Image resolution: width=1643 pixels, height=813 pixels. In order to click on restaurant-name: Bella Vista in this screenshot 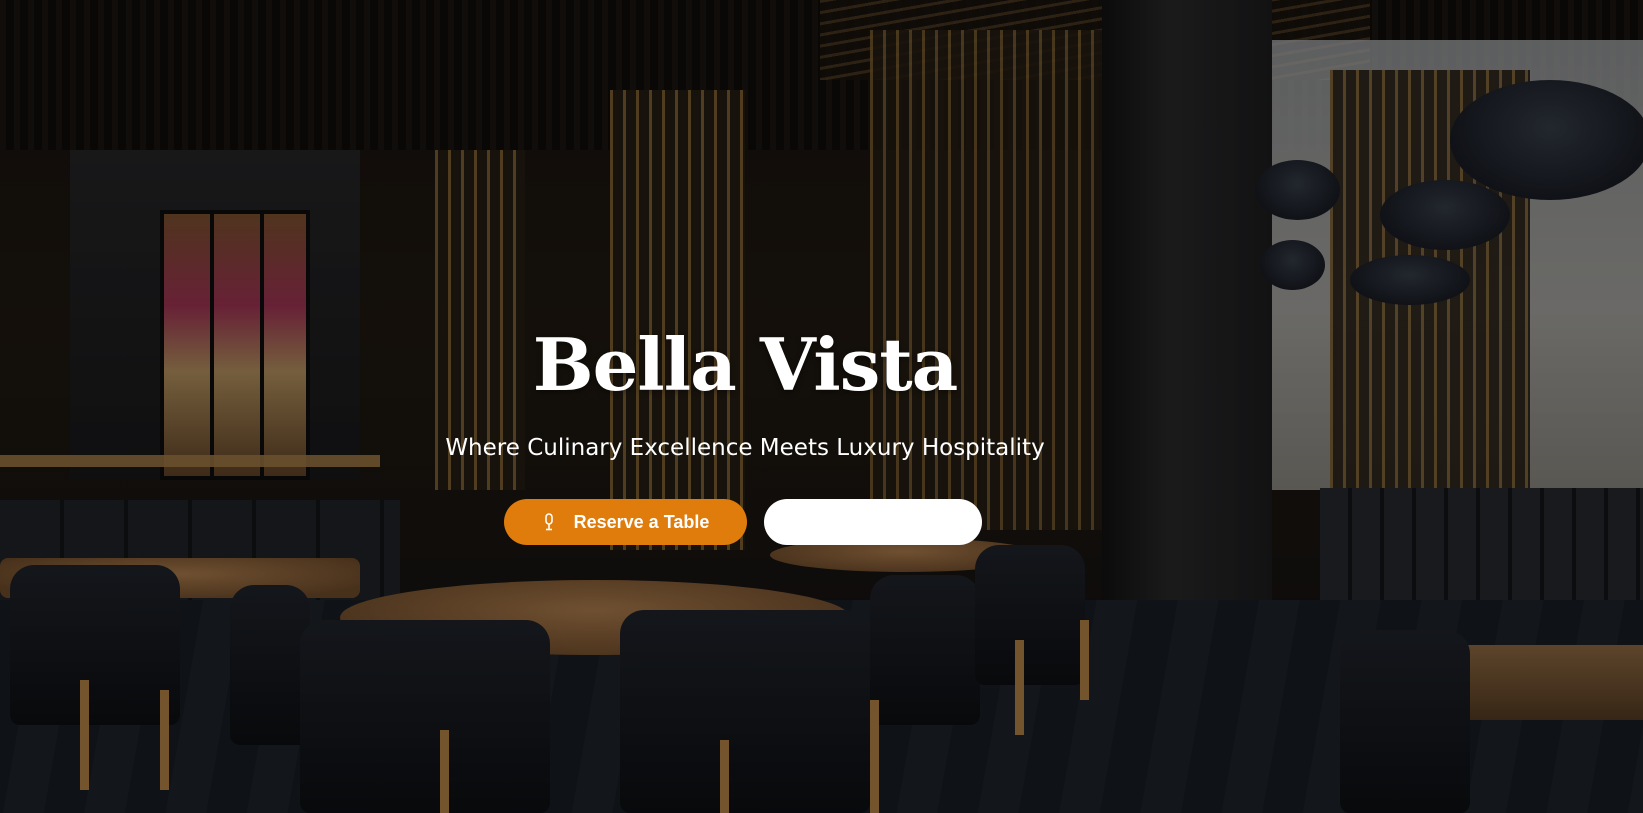, I will do `click(745, 364)`.